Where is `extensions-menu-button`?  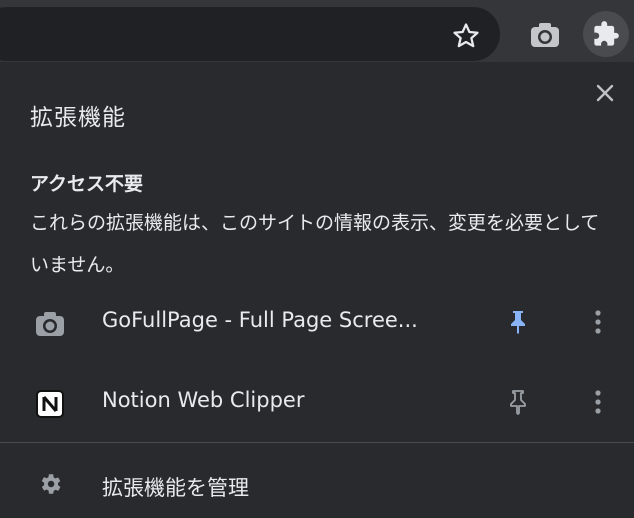
extensions-menu-button is located at coordinates (606, 34).